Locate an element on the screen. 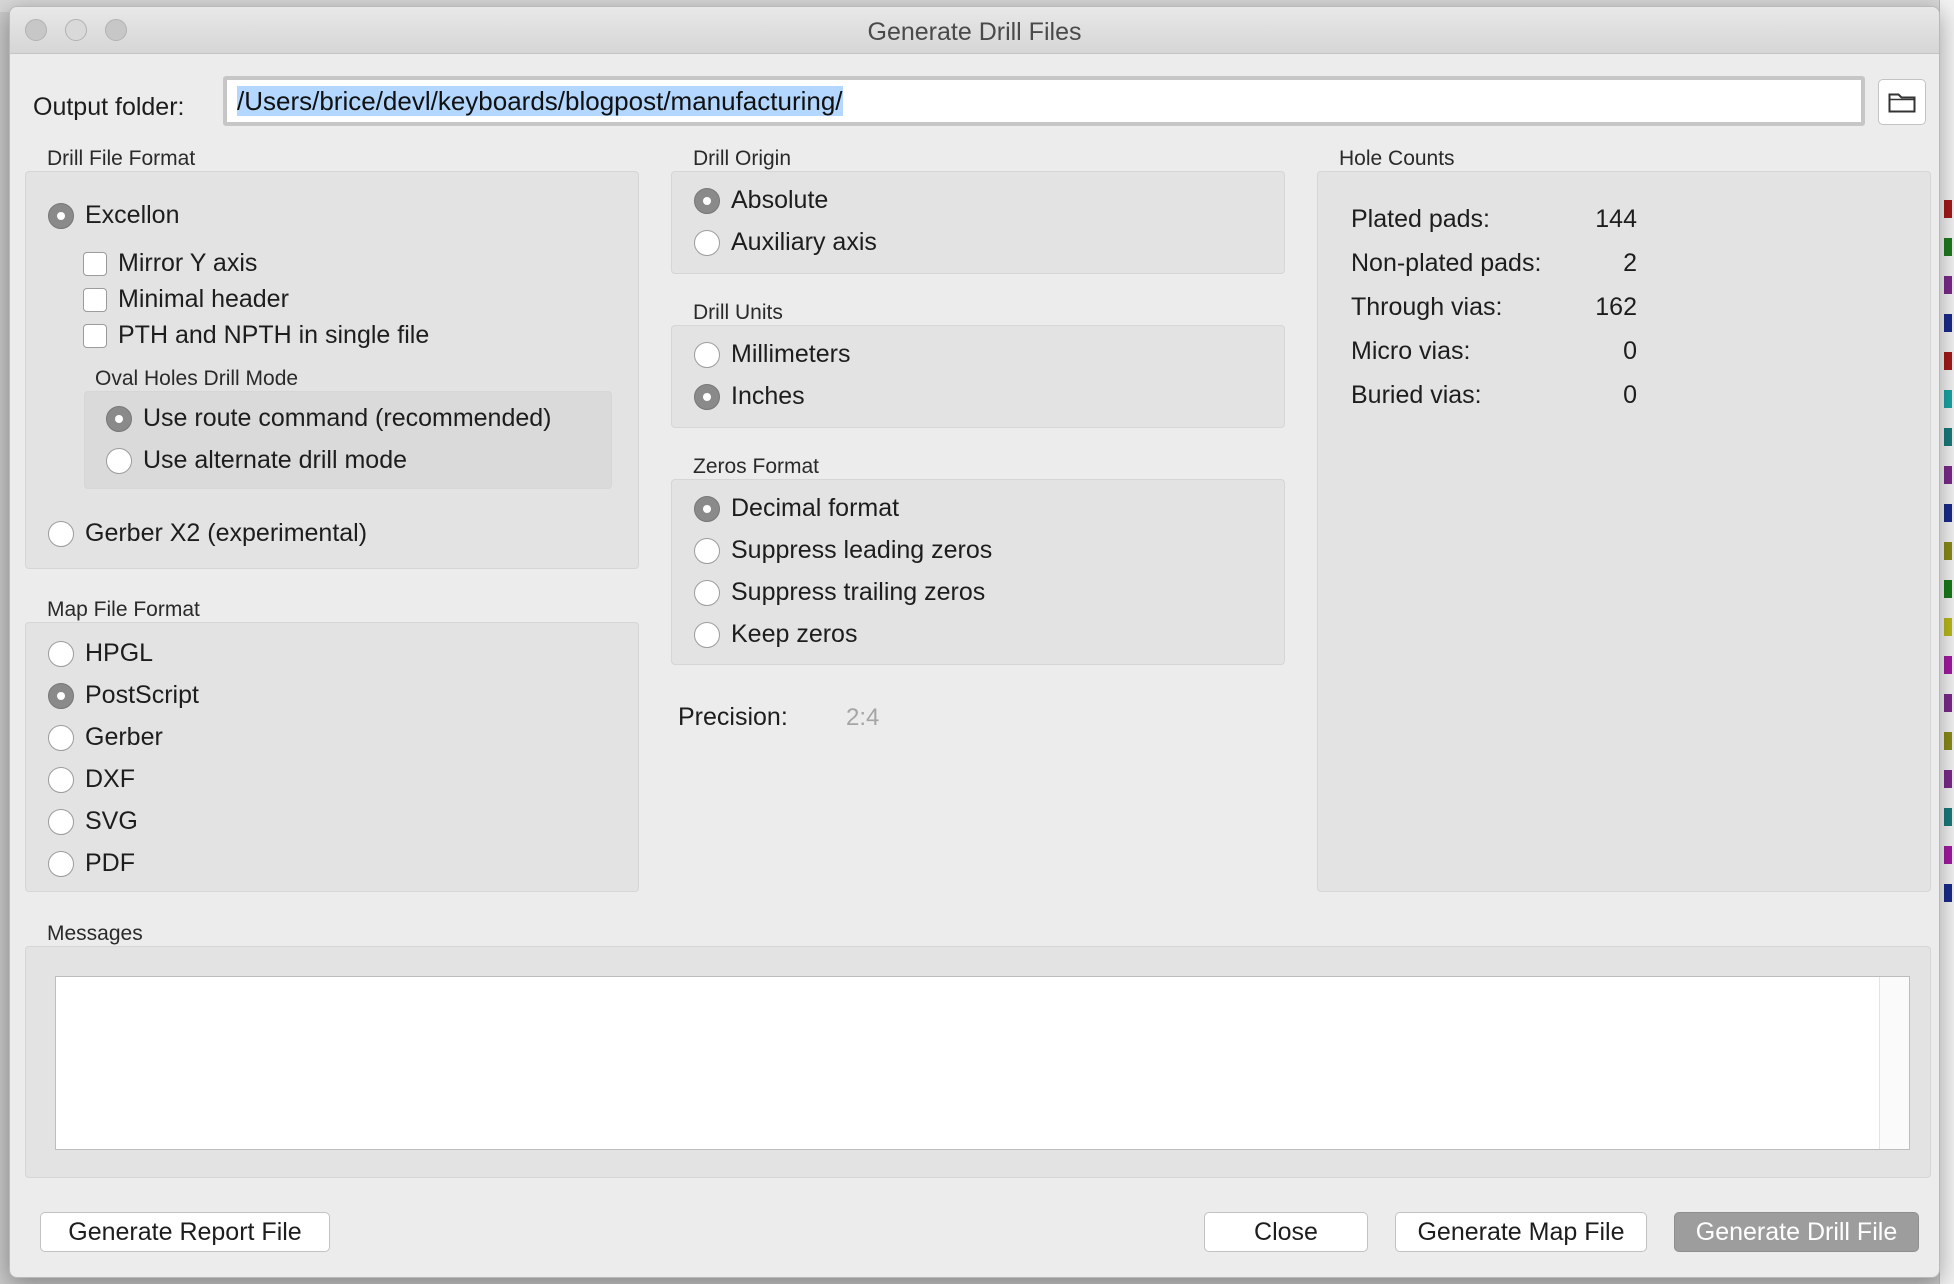  drill-origin-absolute-label: Absolute is located at coordinates (780, 200).